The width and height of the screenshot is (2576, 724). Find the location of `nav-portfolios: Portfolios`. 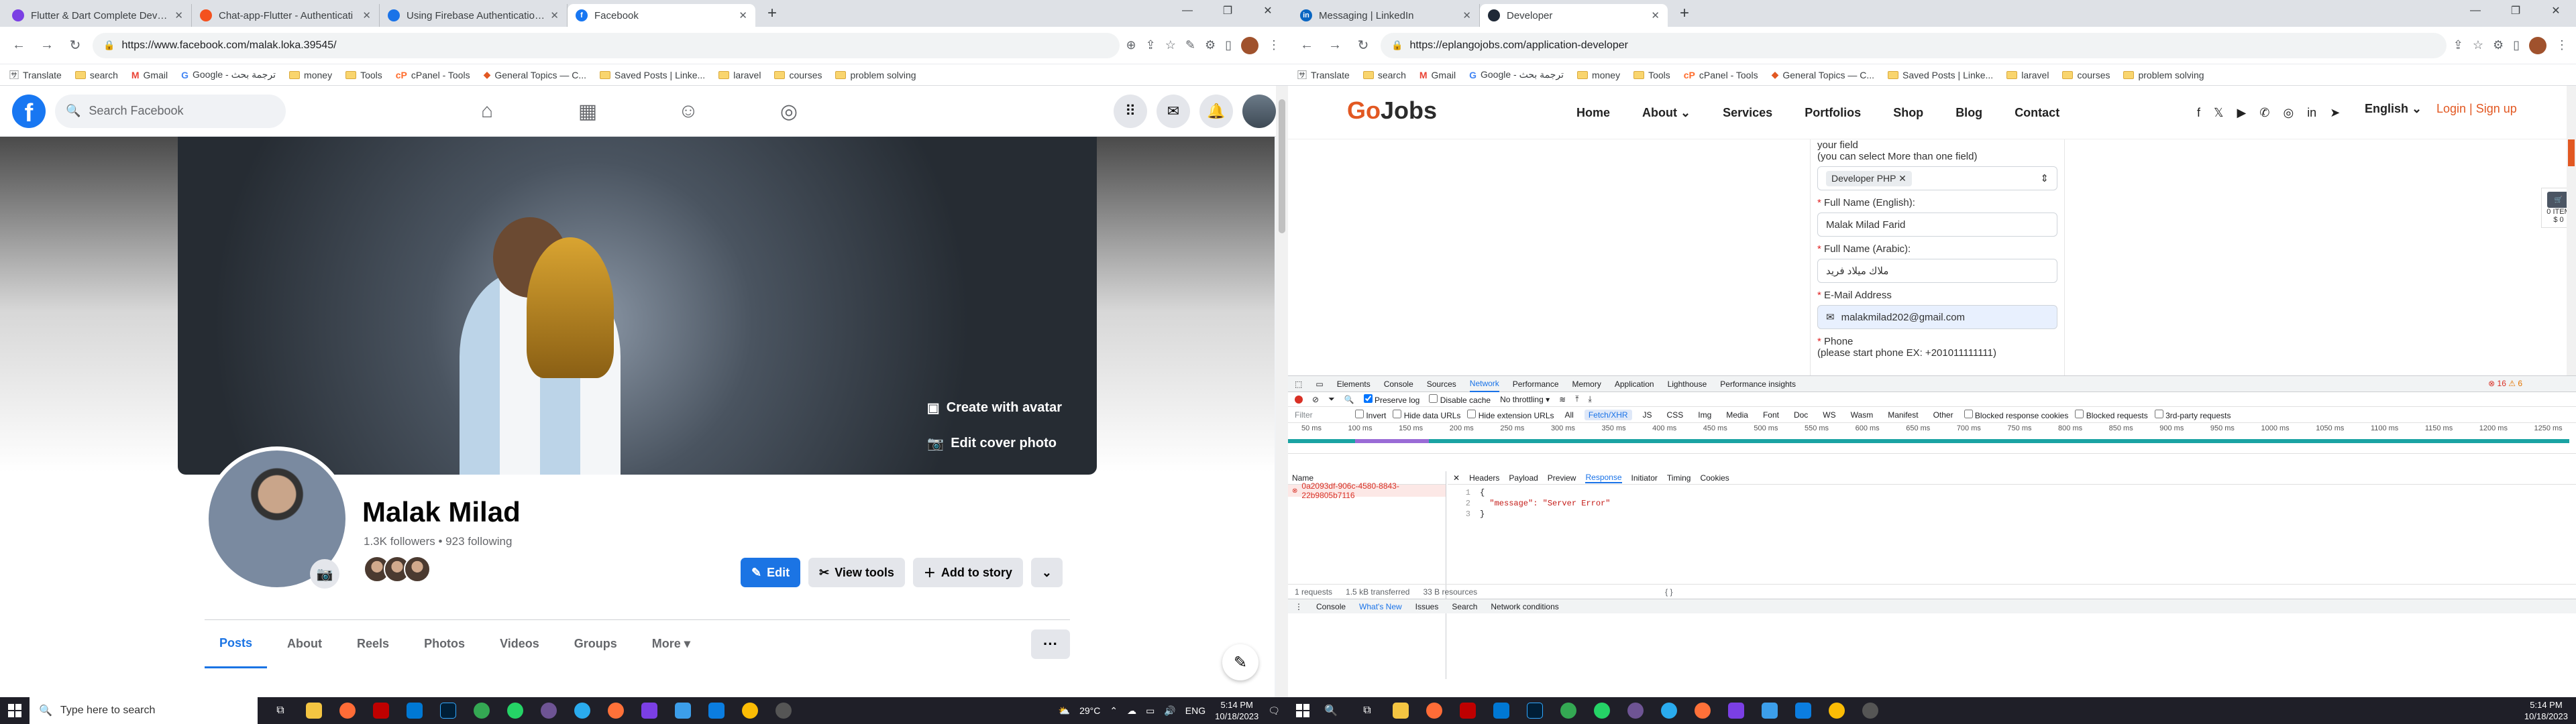

nav-portfolios: Portfolios is located at coordinates (1833, 113).